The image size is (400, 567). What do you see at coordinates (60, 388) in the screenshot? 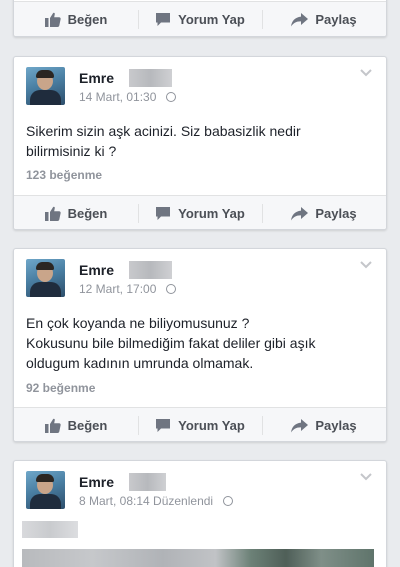
I see `like-count: 92 beğenme` at bounding box center [60, 388].